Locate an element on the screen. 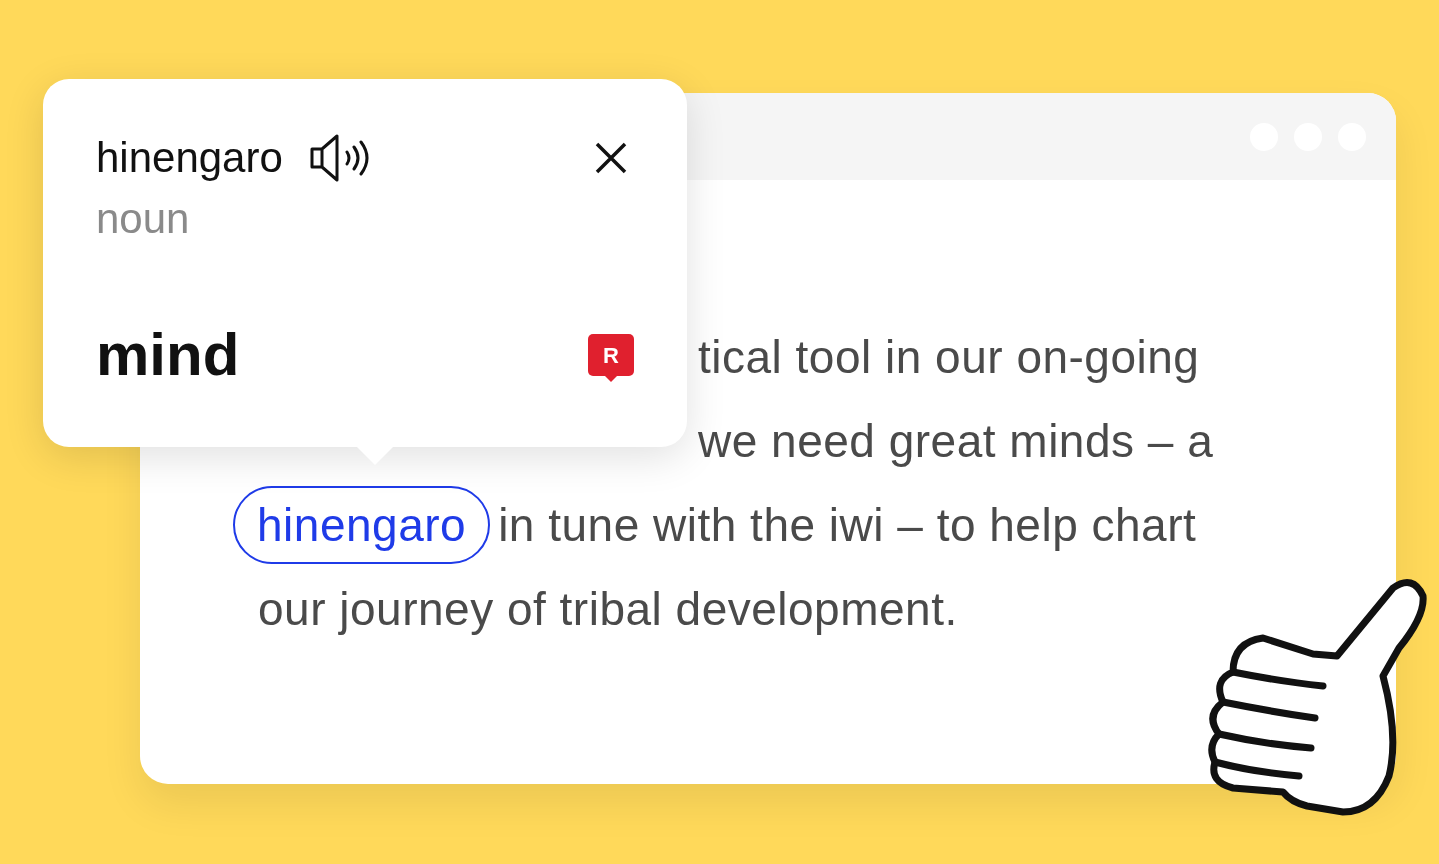  close-icon is located at coordinates (611, 158).